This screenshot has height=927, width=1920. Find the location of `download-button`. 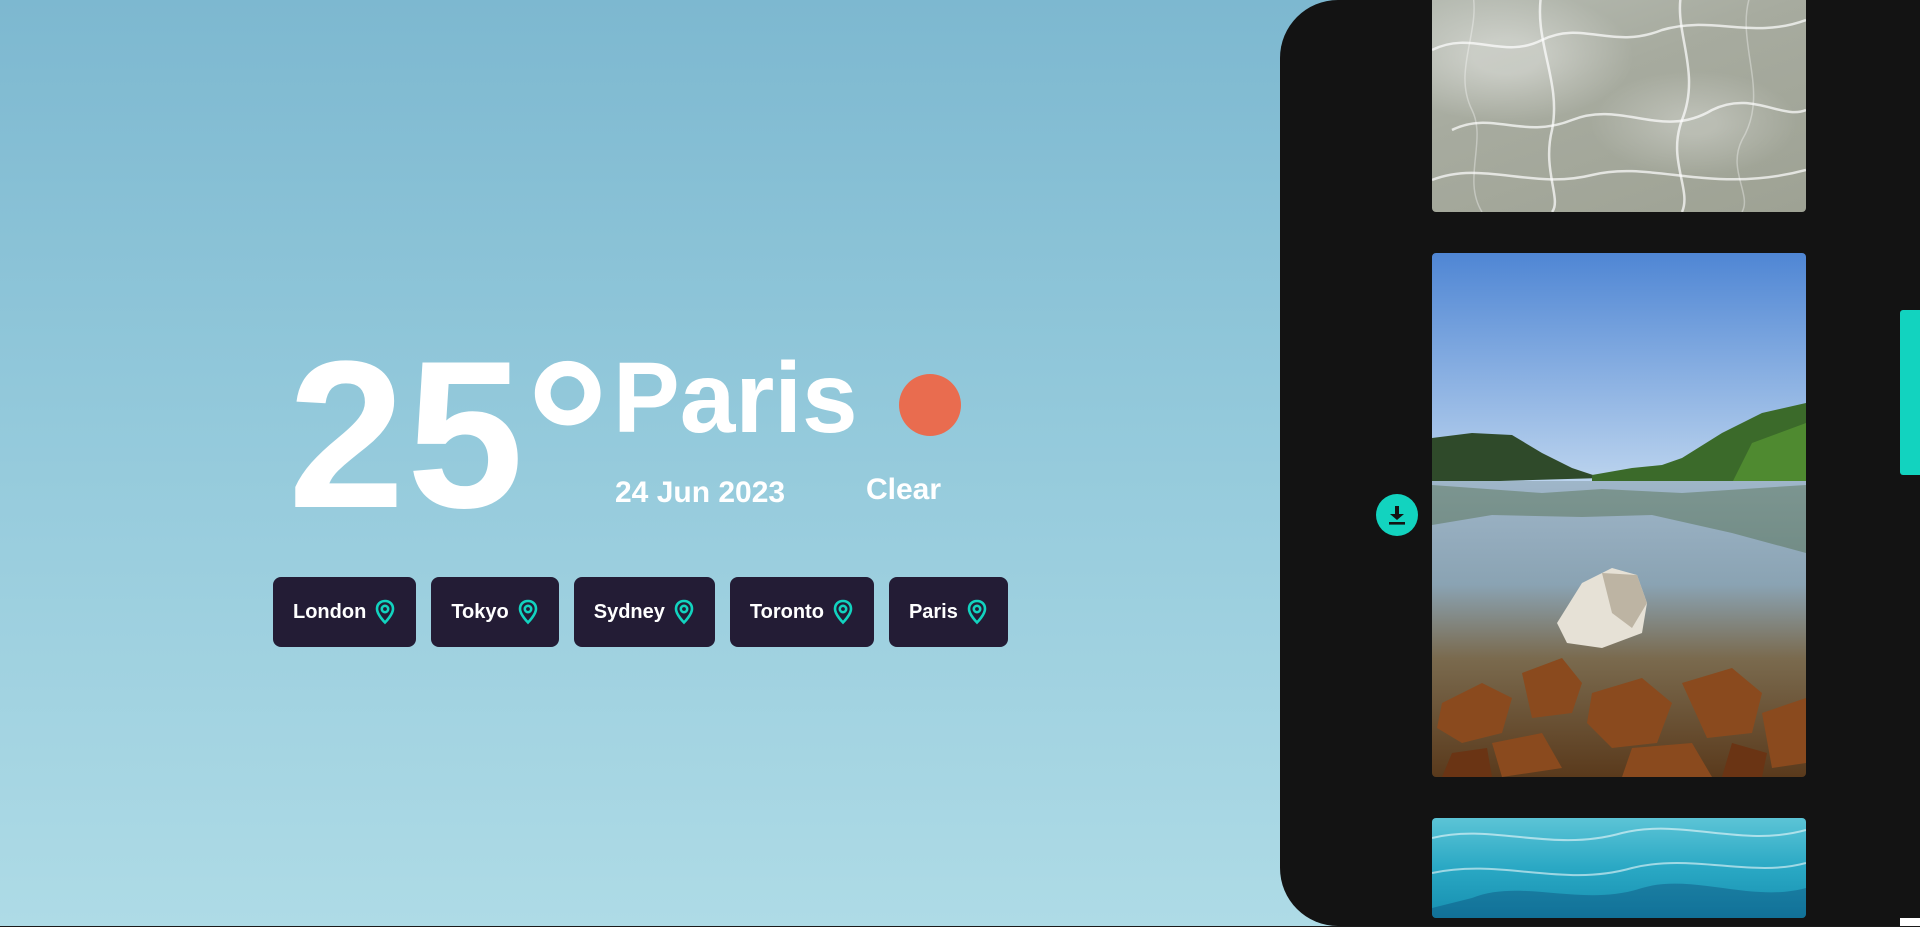

download-button is located at coordinates (1397, 515).